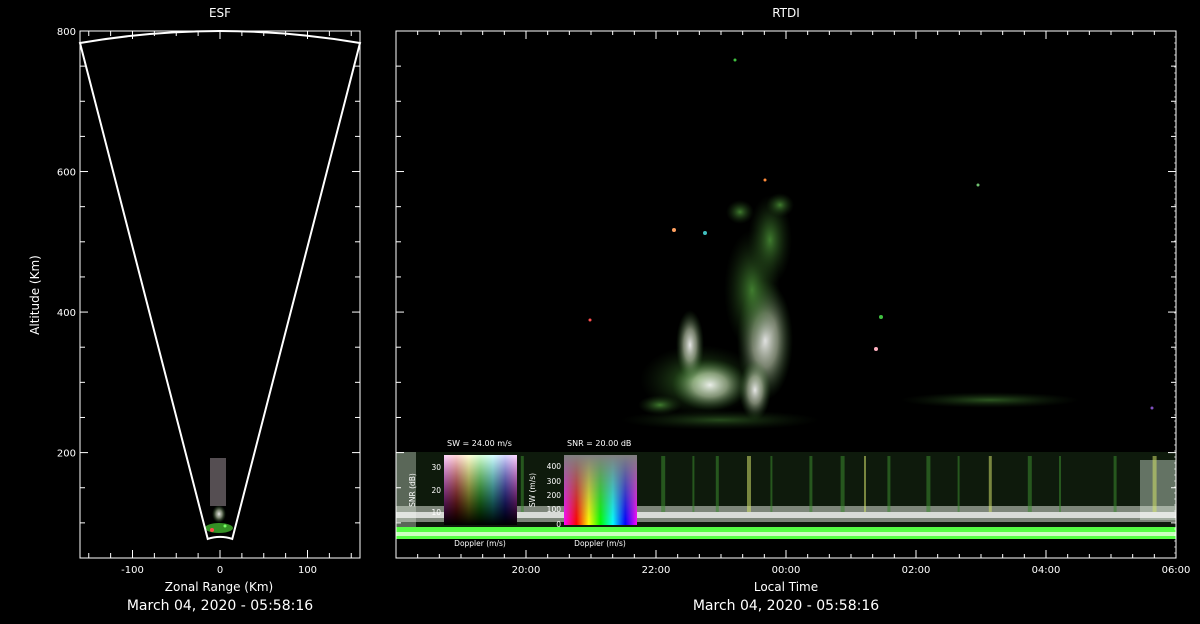 The image size is (1200, 624). I want to click on snr-legend-title: SNR = 20.00 dB, so click(599, 443).